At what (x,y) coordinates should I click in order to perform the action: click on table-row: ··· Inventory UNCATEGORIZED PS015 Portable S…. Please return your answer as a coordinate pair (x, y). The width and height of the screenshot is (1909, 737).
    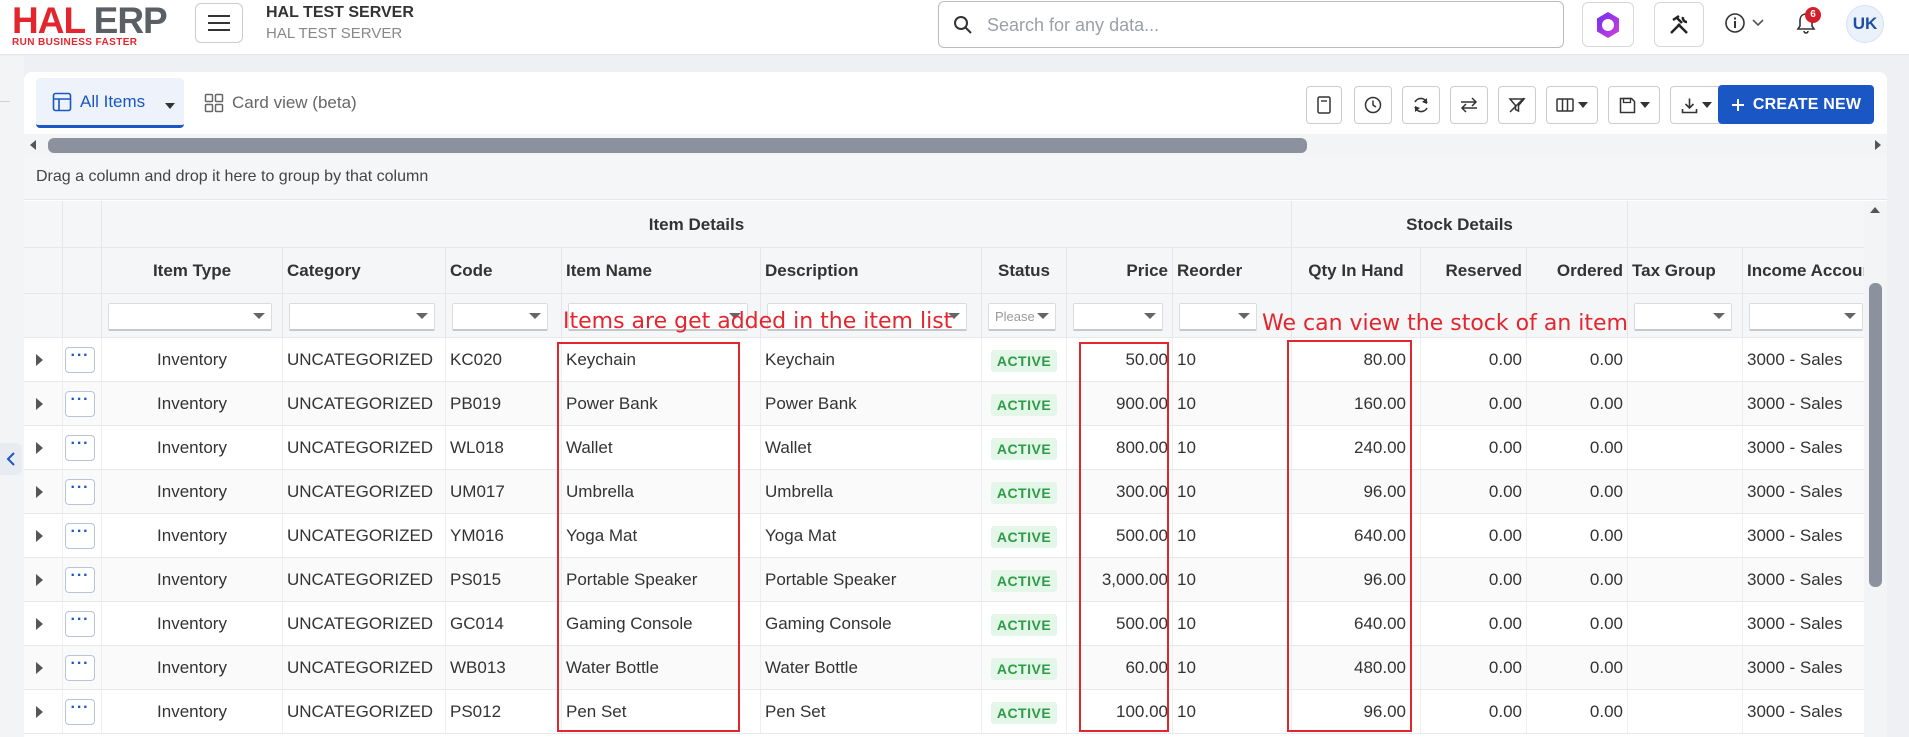
    Looking at the image, I should click on (944, 580).